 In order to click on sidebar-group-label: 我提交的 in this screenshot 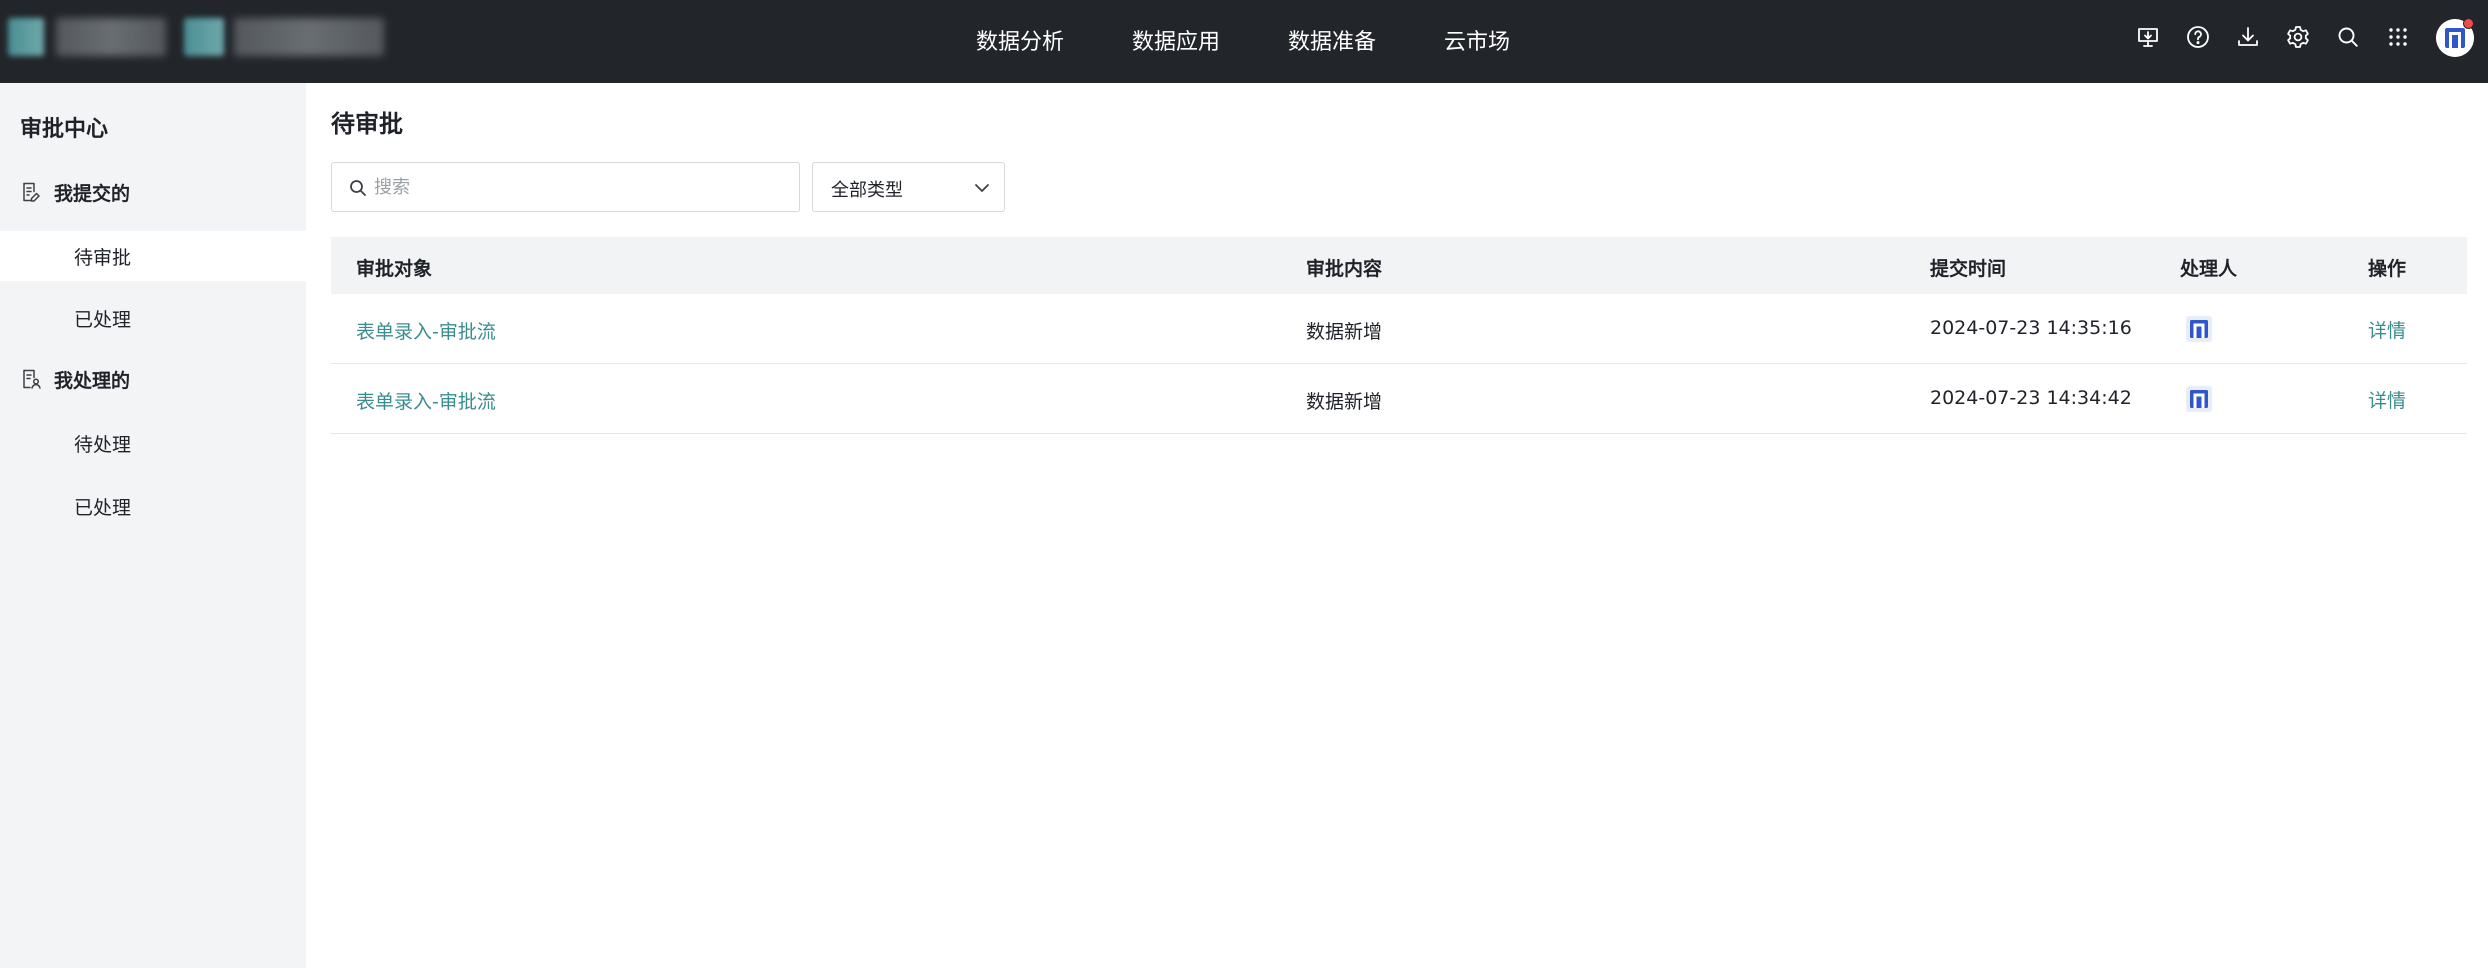, I will do `click(92, 193)`.